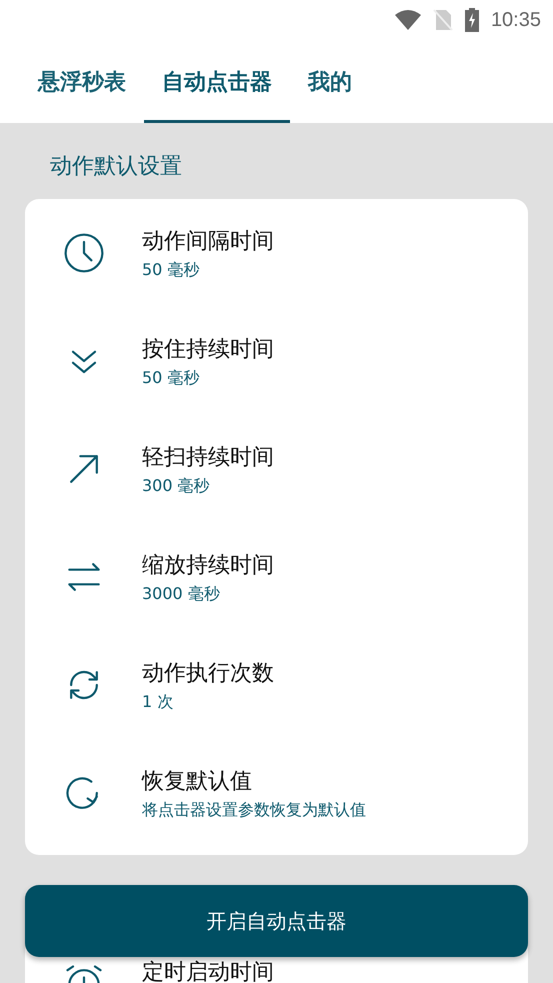 The width and height of the screenshot is (553, 983). I want to click on wifi-icon, so click(407, 20).